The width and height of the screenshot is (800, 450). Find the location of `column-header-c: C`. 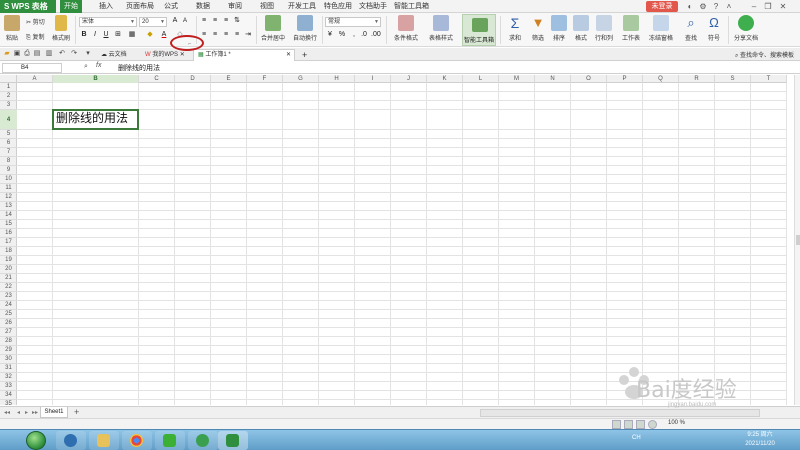

column-header-c: C is located at coordinates (157, 79).